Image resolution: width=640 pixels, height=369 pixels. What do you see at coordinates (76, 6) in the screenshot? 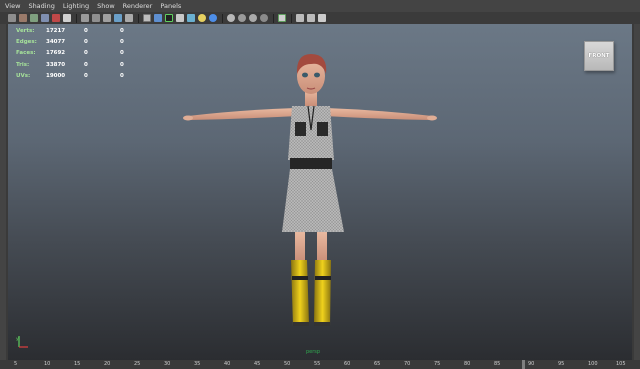
I see `menu-lighting: Lighting` at bounding box center [76, 6].